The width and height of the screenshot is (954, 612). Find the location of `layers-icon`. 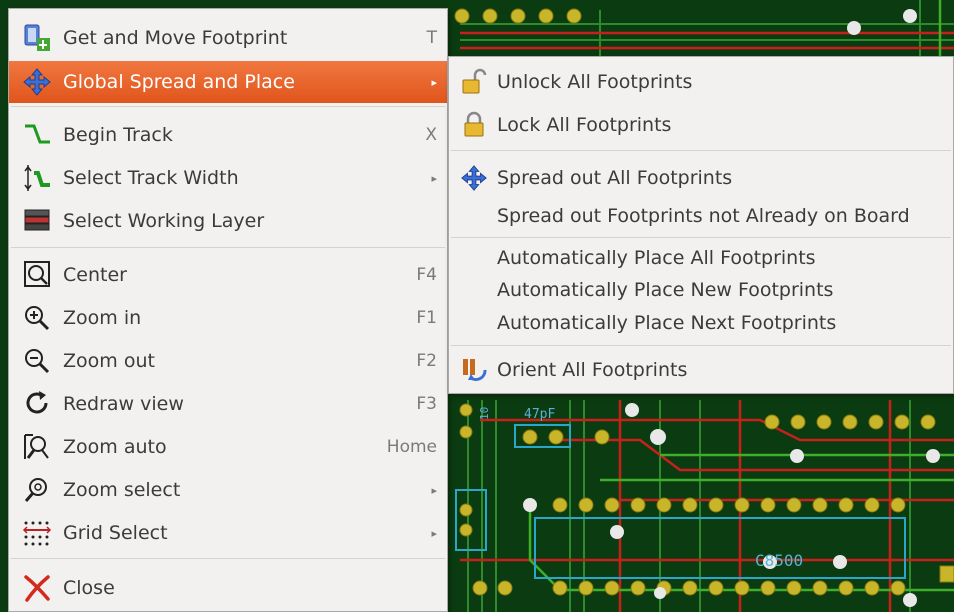

layers-icon is located at coordinates (37, 221).